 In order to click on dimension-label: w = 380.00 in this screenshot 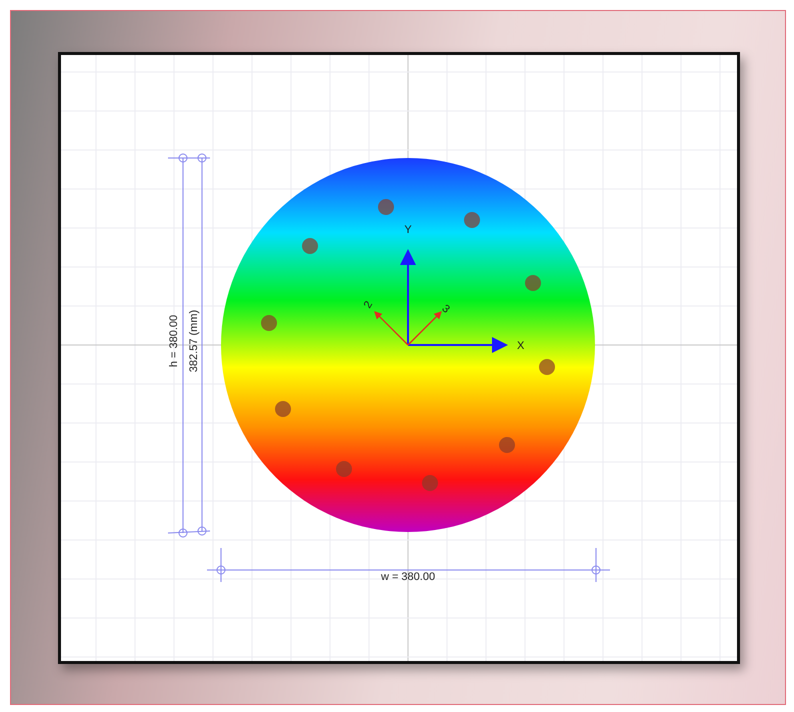, I will do `click(408, 577)`.